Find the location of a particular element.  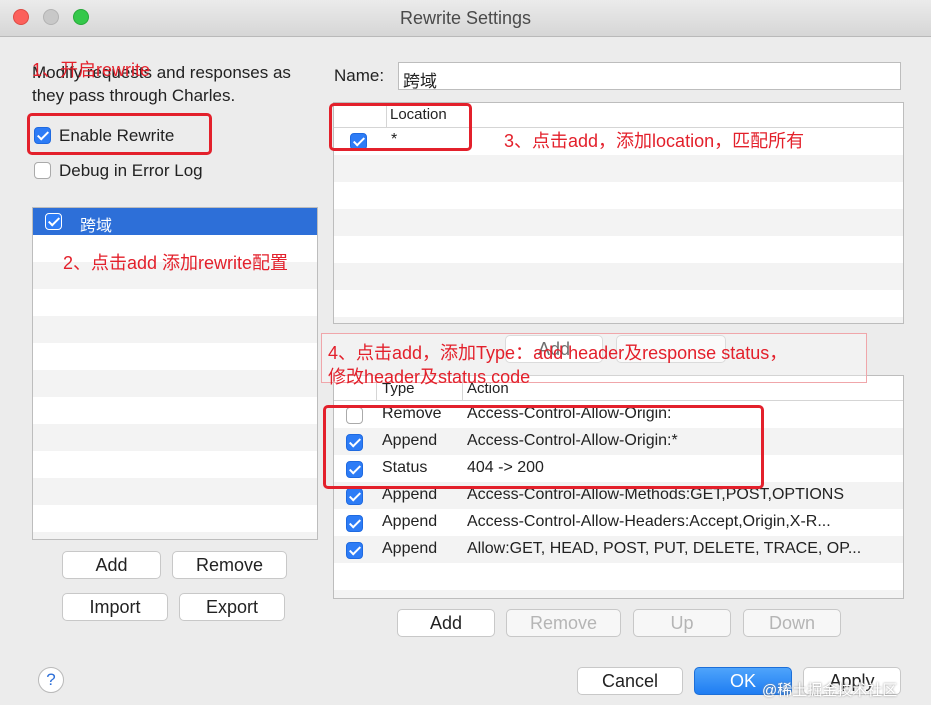

annotation-box-enable is located at coordinates (119, 134).